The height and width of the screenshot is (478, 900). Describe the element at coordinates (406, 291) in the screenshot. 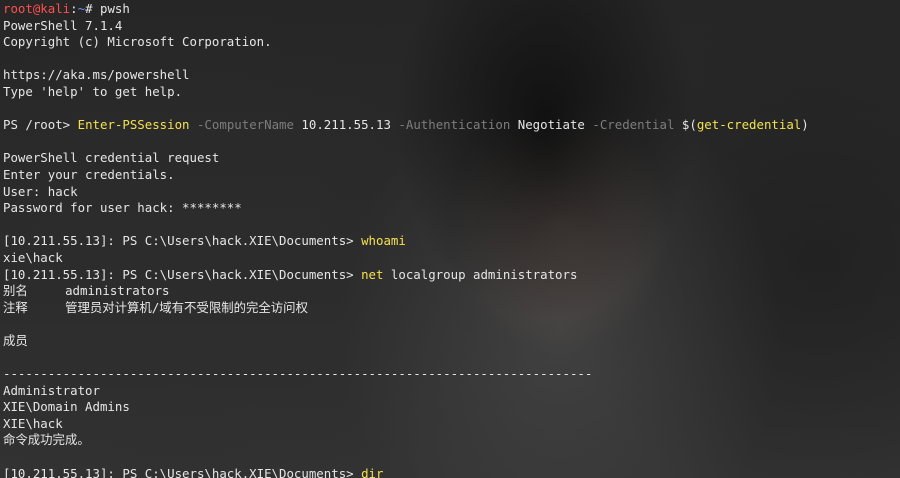

I see `terminal-line: 别名 administrators` at that location.